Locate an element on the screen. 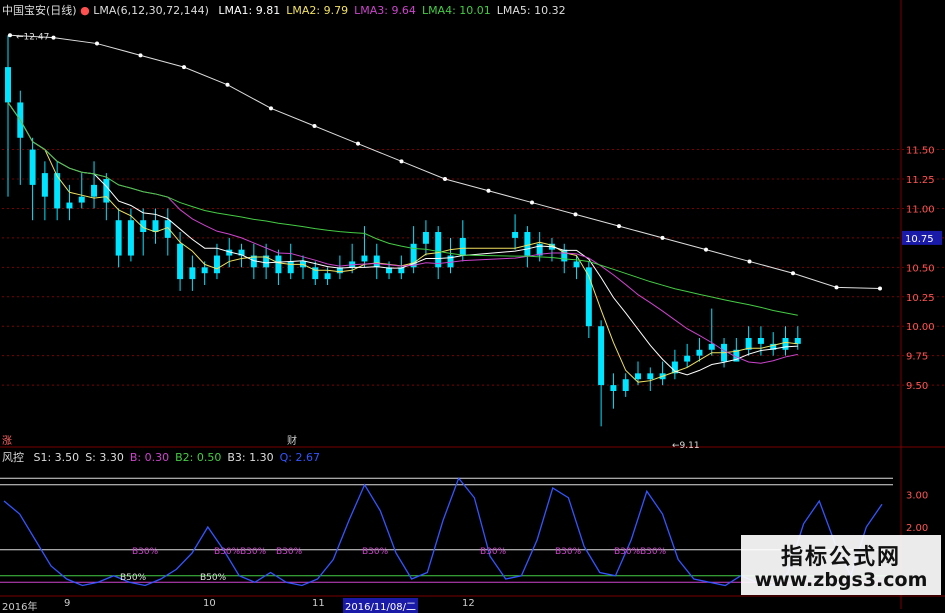 The height and width of the screenshot is (613, 945). price-tick-label: 11.50 is located at coordinates (920, 151).